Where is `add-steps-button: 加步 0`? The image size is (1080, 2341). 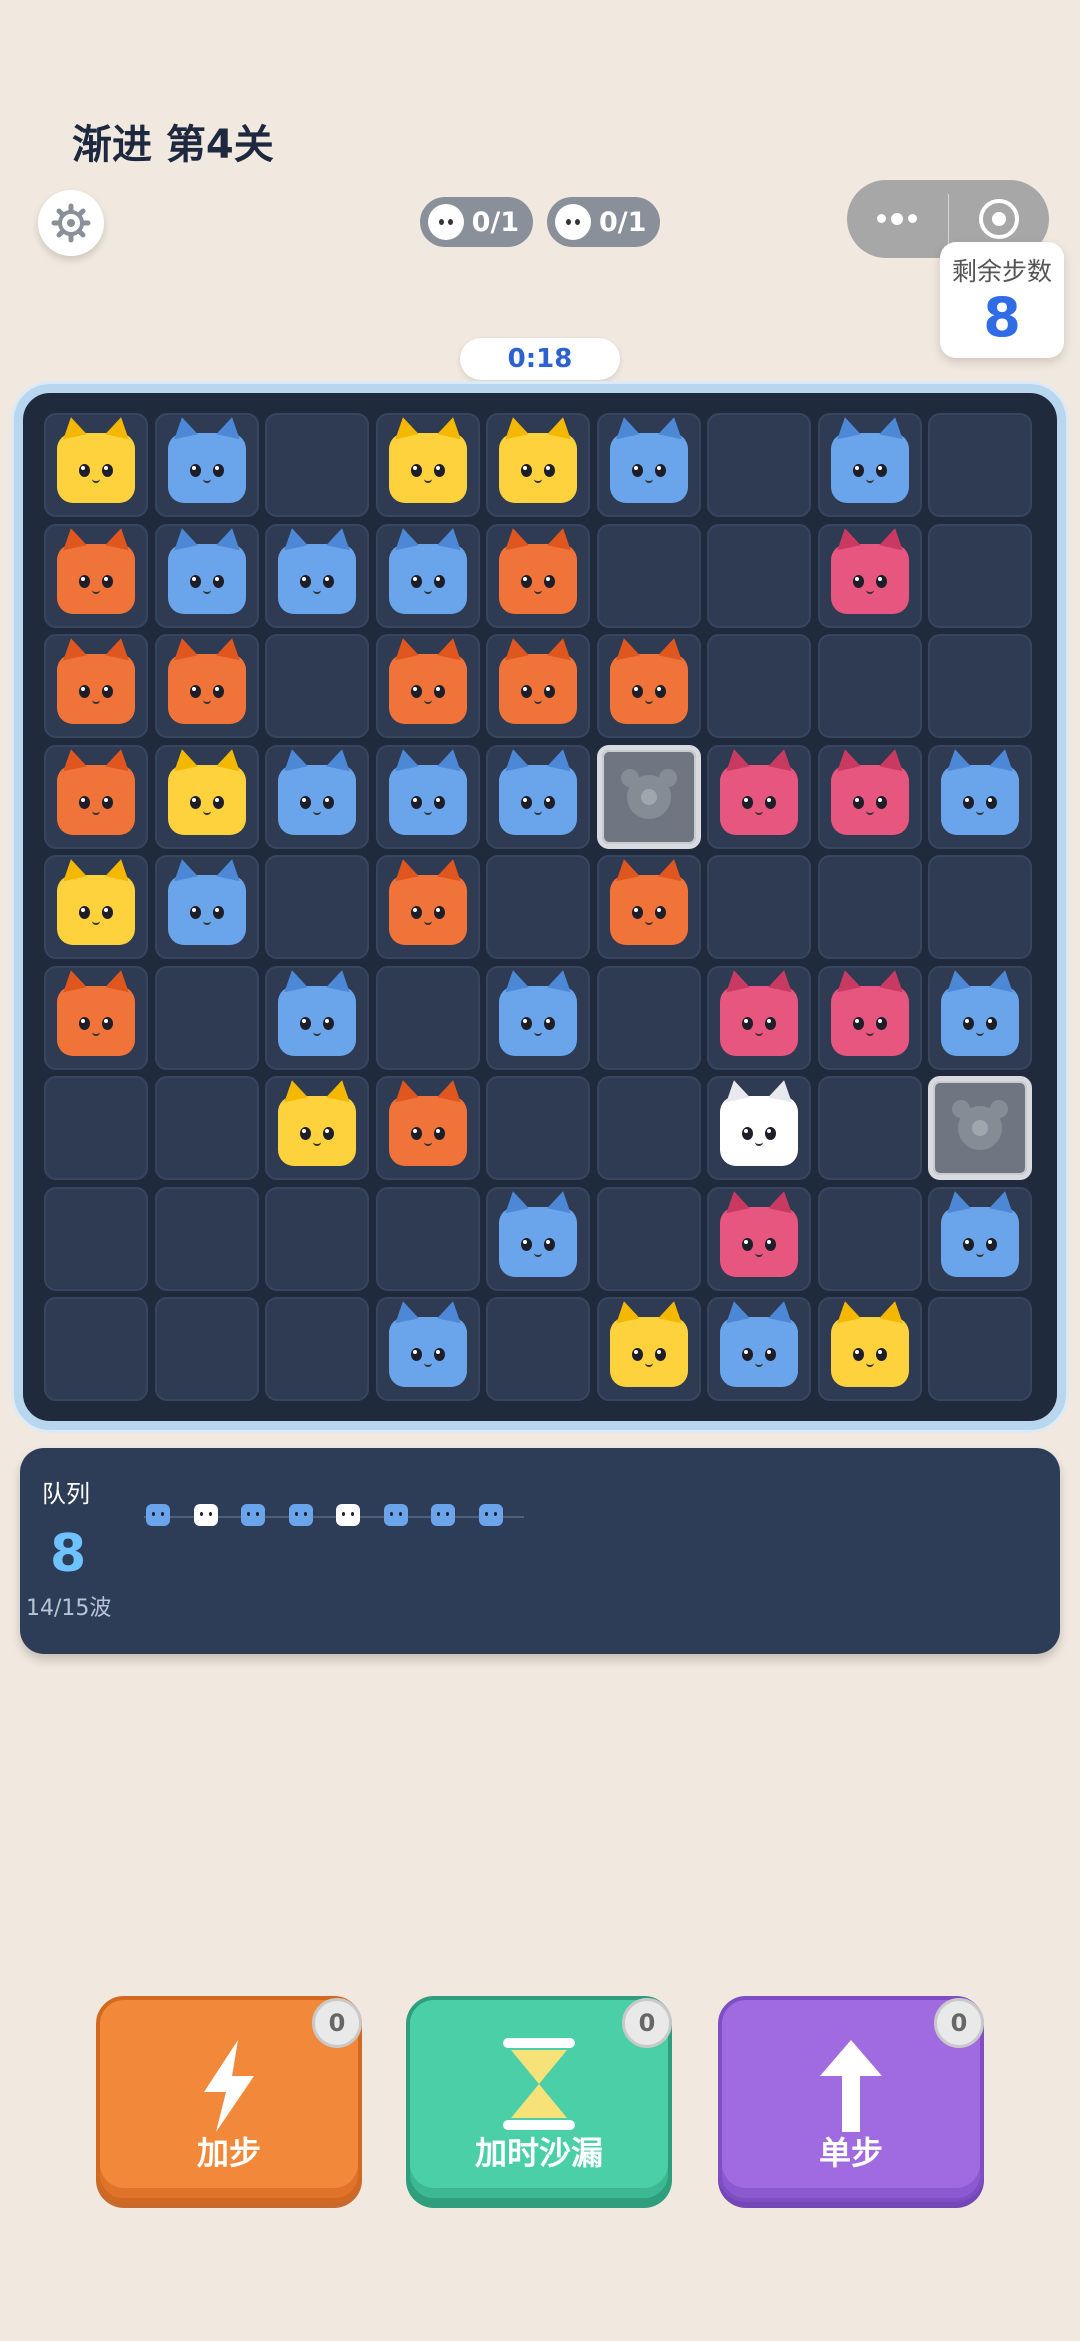
add-steps-button: 加步 0 is located at coordinates (229, 2099).